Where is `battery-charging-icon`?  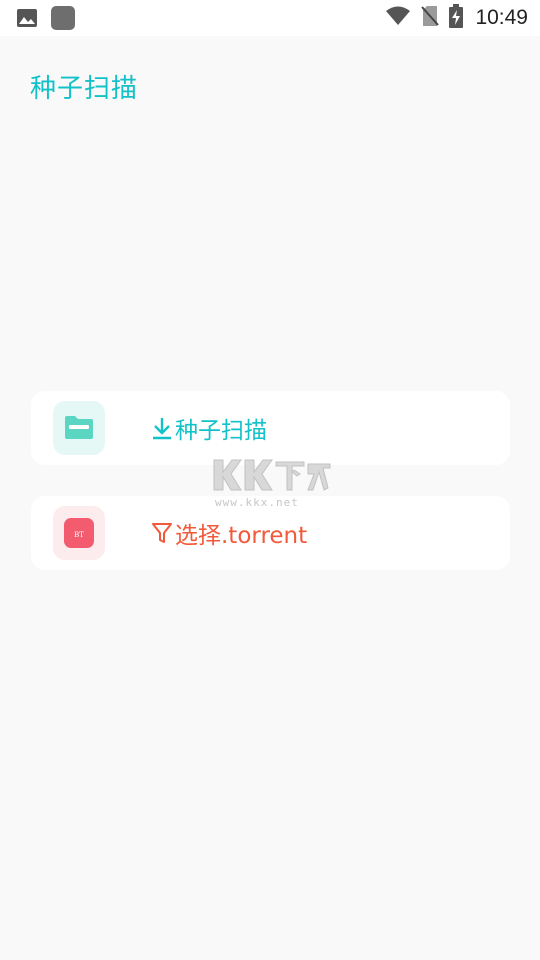 battery-charging-icon is located at coordinates (456, 18).